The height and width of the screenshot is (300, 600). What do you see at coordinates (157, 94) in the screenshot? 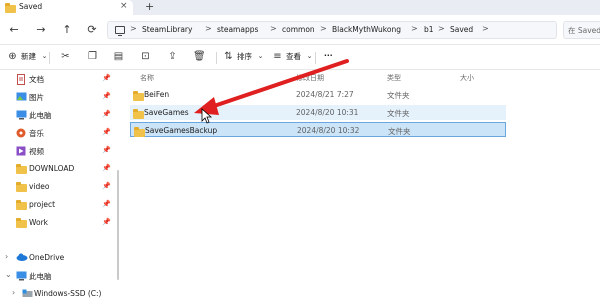
I see `file-name: BeiFen` at bounding box center [157, 94].